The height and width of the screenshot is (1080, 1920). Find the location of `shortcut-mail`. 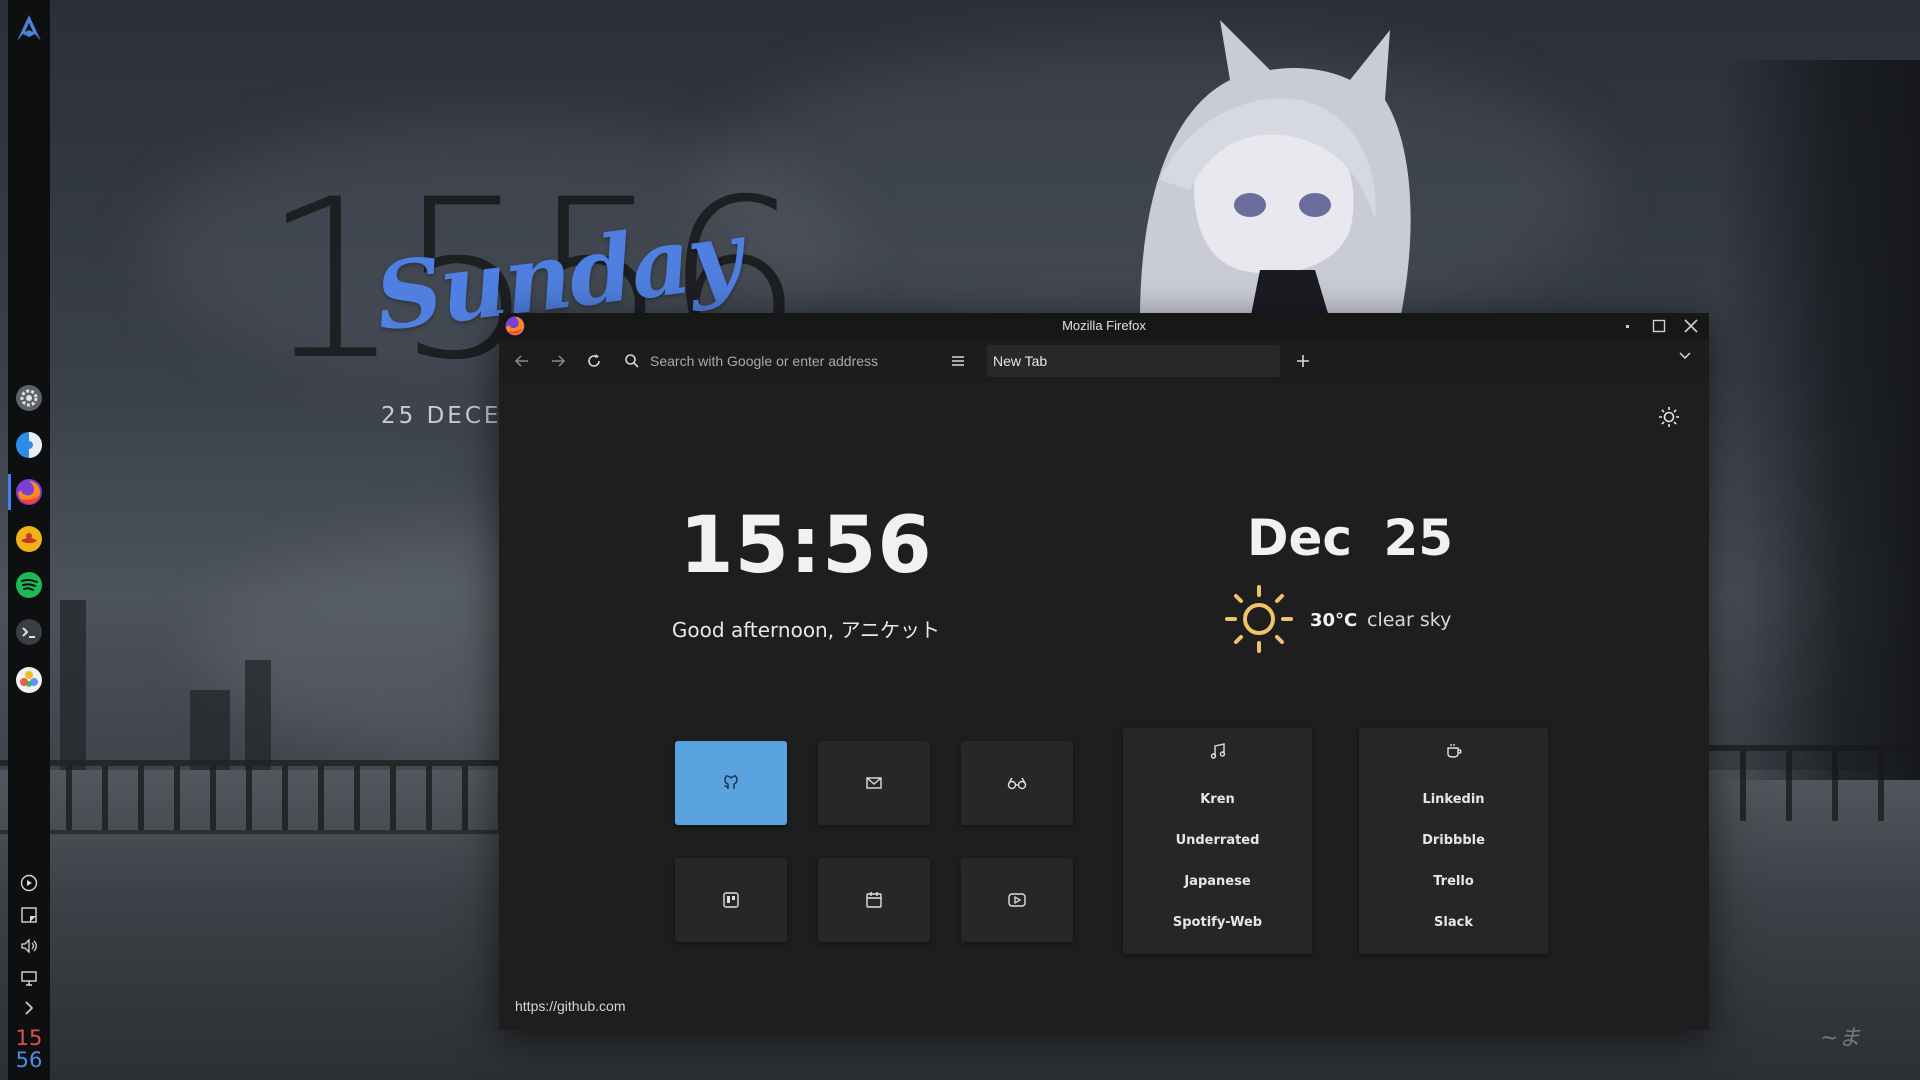

shortcut-mail is located at coordinates (874, 783).